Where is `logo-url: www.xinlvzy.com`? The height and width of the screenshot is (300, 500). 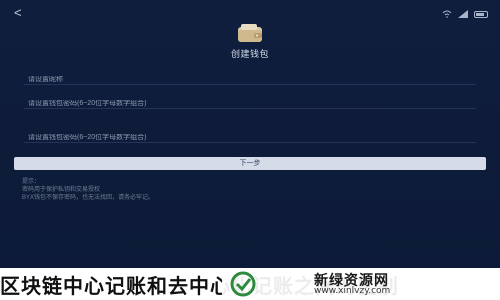
logo-url: www.xinlvzy.com is located at coordinates (352, 291).